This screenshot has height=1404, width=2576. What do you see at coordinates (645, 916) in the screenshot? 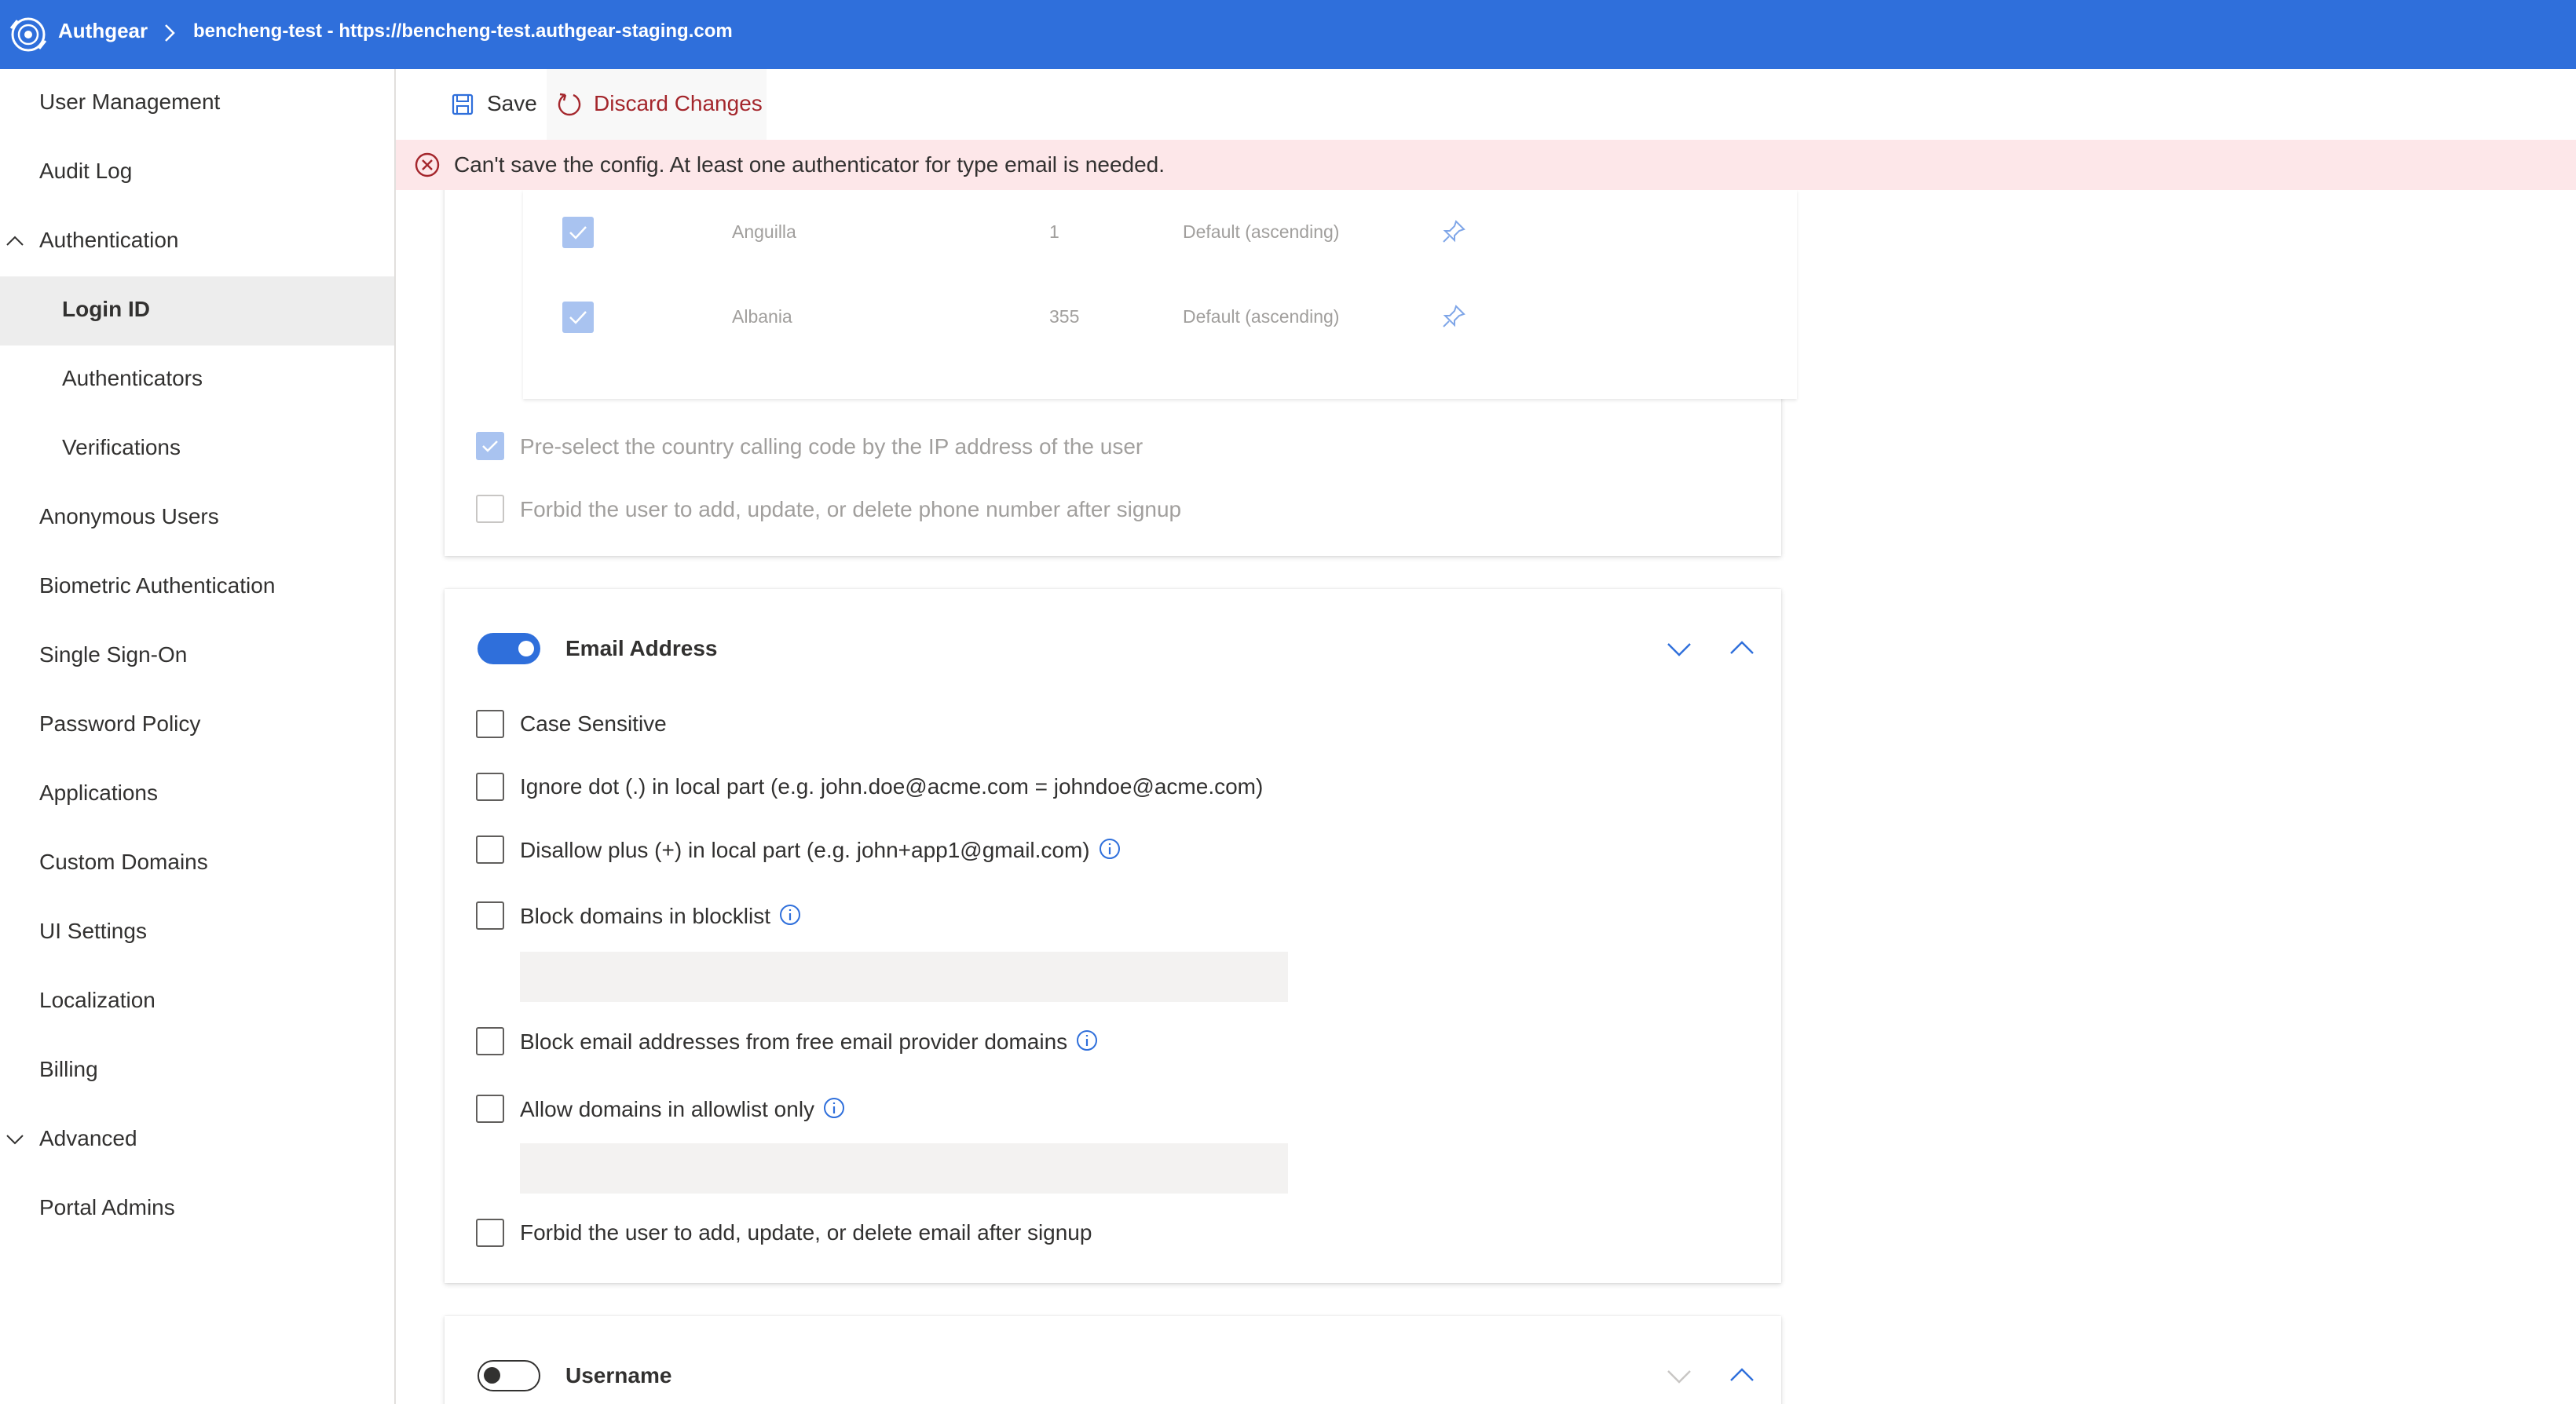
I see `blocklist-label: Block domains in blocklist` at bounding box center [645, 916].